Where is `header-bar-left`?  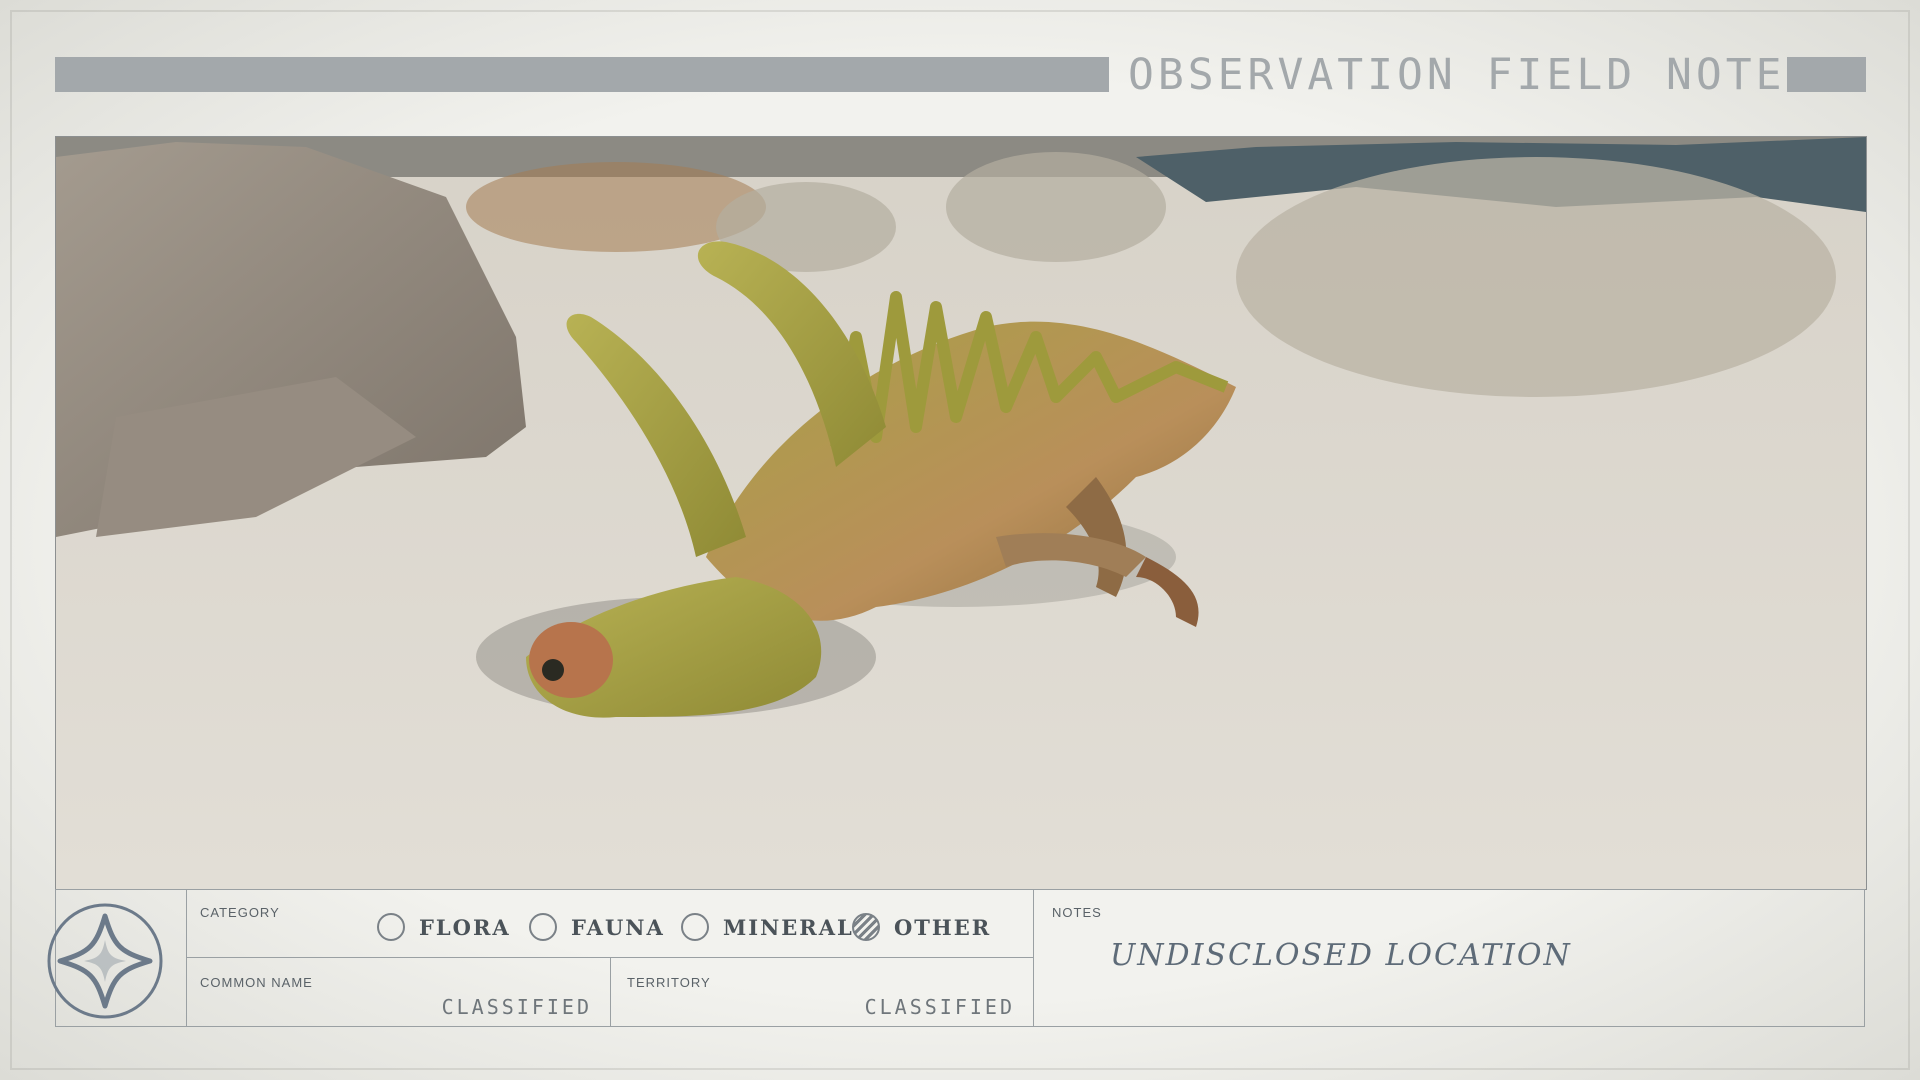 header-bar-left is located at coordinates (582, 74).